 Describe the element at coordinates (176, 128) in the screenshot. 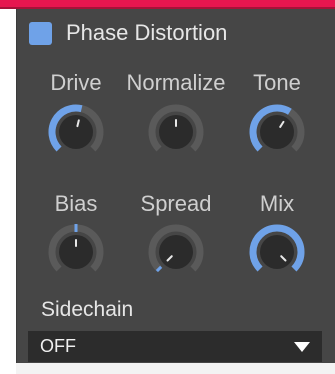

I see `normalize-knob-graphic` at that location.